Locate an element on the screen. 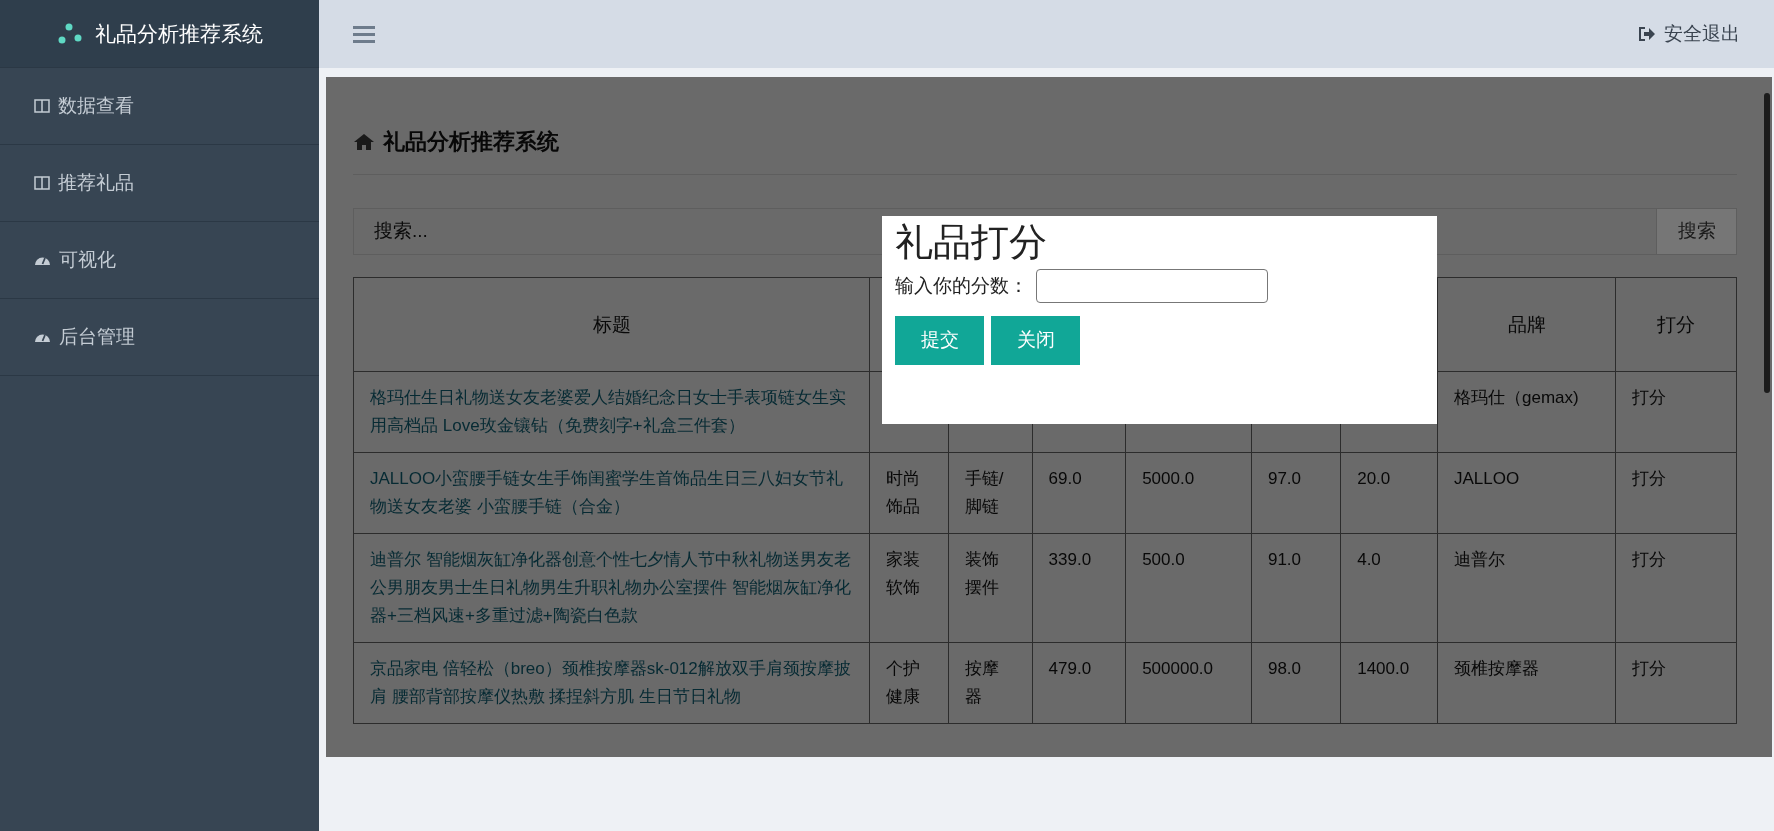 Image resolution: width=1774 pixels, height=831 pixels. dialog-title: 礼品打分 is located at coordinates (971, 242).